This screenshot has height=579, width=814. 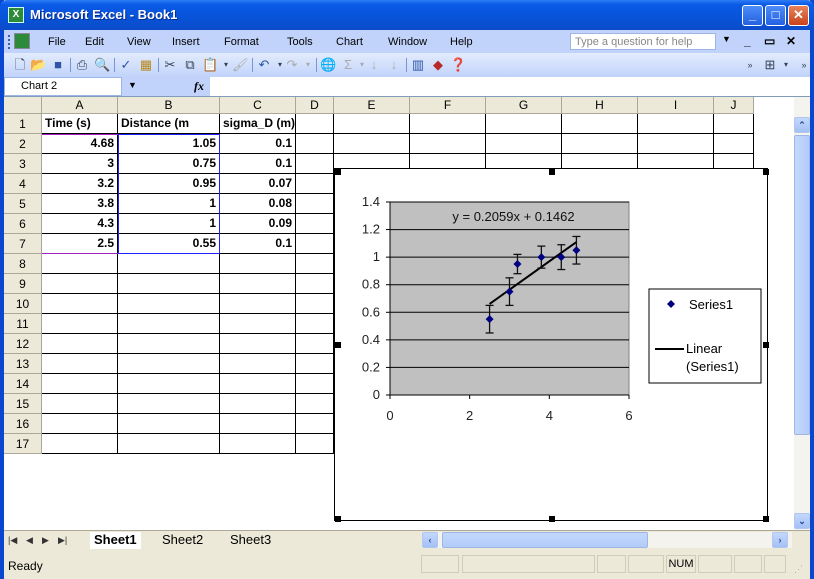 What do you see at coordinates (23, 105) in the screenshot?
I see `select-all-button` at bounding box center [23, 105].